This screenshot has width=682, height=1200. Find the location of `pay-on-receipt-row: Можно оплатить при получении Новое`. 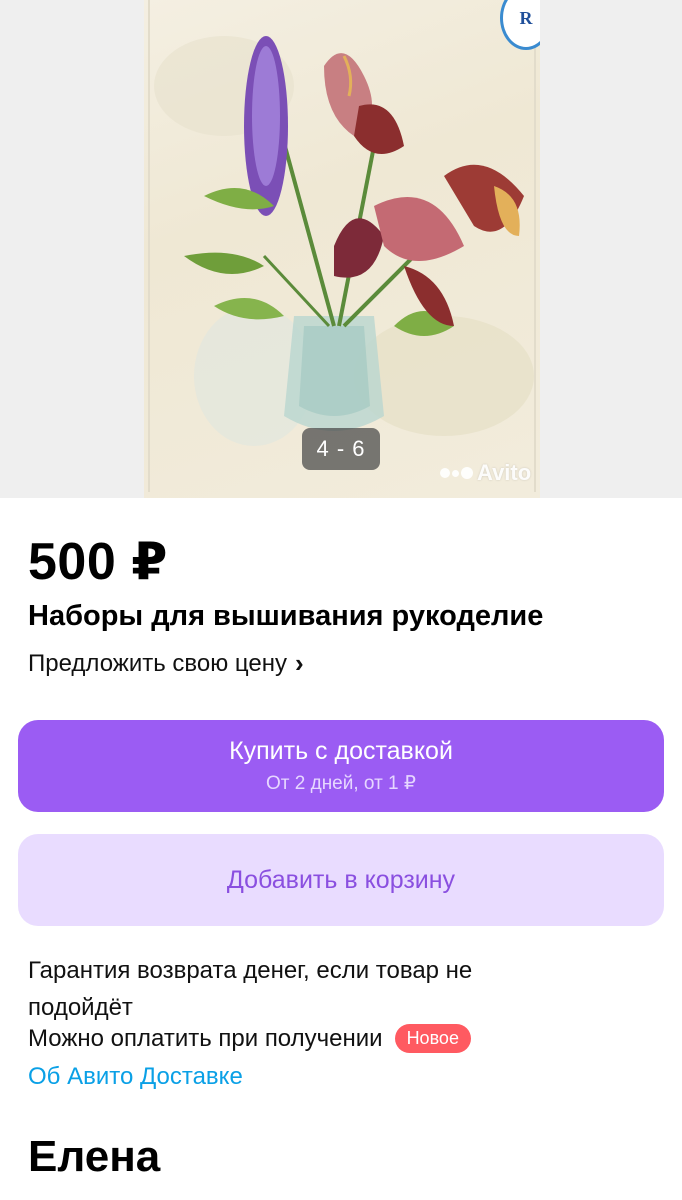

pay-on-receipt-row: Можно оплатить при получении Новое is located at coordinates (249, 1038).